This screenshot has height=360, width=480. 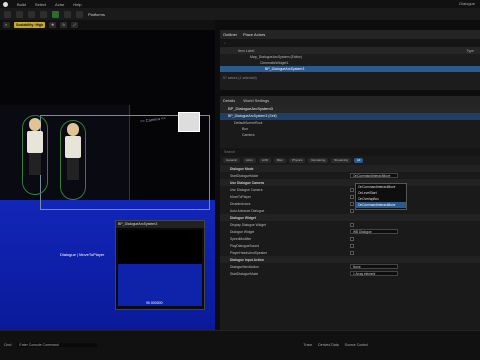 I want to click on platforms-button: Platforms, so click(x=96, y=14).